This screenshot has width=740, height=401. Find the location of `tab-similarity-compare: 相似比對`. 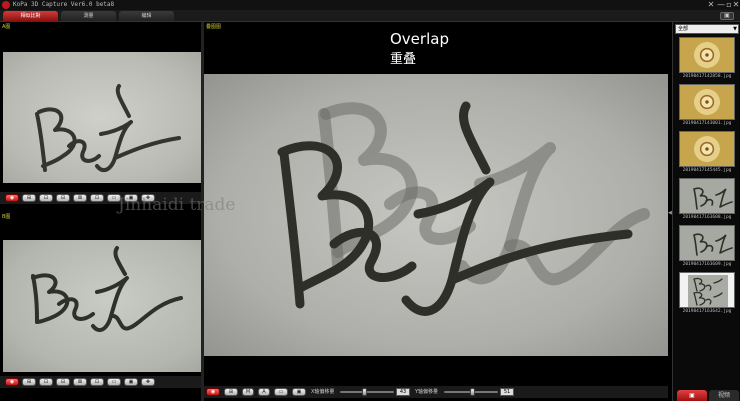

tab-similarity-compare: 相似比對 is located at coordinates (30, 16).